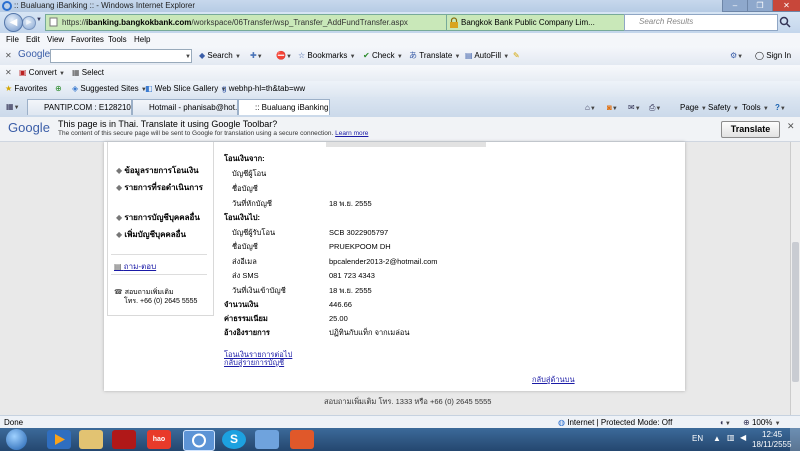  I want to click on close-translate-bar-icon: ✕, so click(791, 126).